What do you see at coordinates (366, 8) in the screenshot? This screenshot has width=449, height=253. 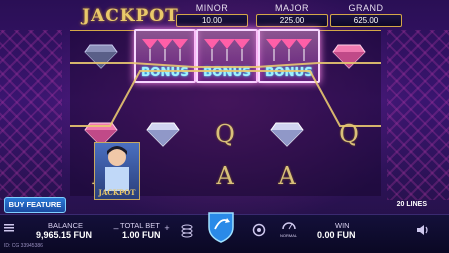 I see `jackpot-grand-label: GRAND` at bounding box center [366, 8].